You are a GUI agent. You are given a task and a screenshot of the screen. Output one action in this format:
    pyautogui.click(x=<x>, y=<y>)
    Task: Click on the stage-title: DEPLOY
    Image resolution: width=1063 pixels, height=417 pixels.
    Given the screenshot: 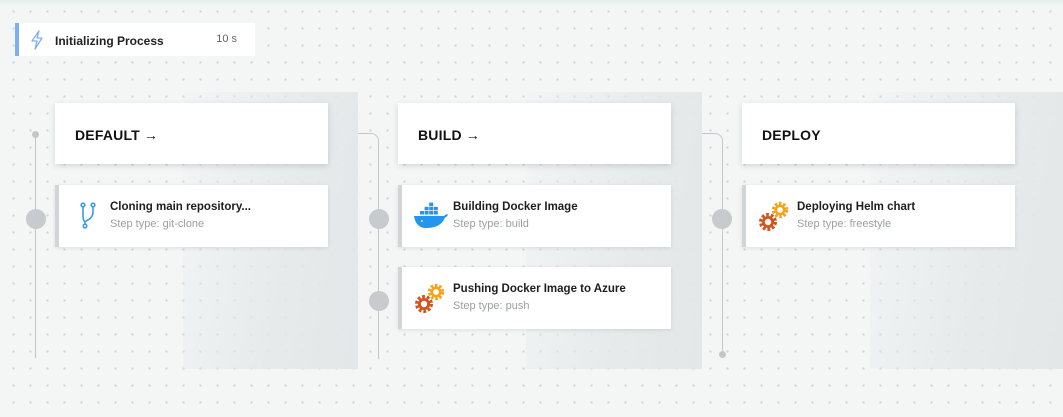 What is the action you would take?
    pyautogui.click(x=791, y=135)
    